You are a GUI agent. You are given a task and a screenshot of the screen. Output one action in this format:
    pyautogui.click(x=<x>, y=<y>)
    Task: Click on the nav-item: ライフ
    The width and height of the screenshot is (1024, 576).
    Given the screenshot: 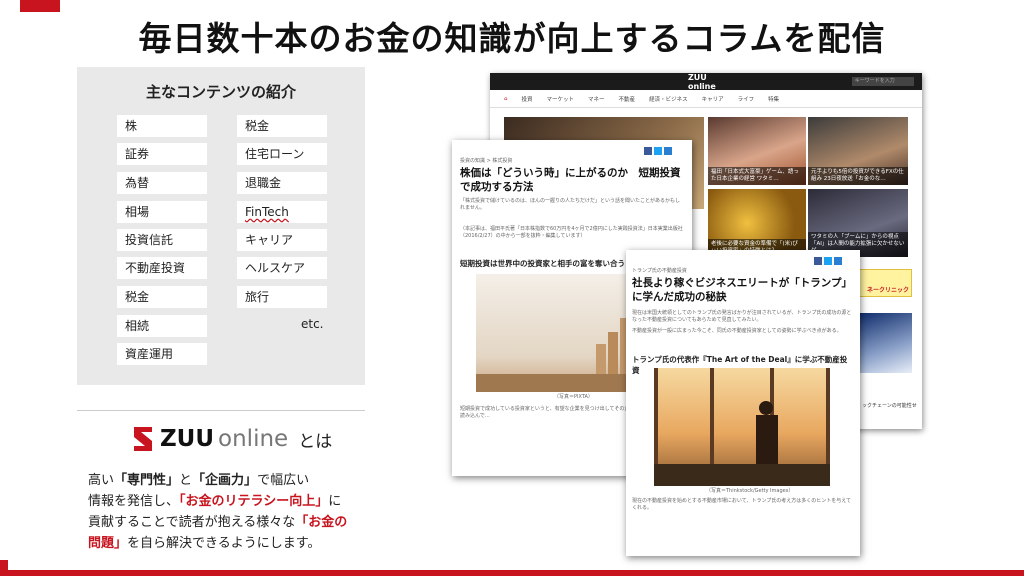 What is the action you would take?
    pyautogui.click(x=746, y=99)
    